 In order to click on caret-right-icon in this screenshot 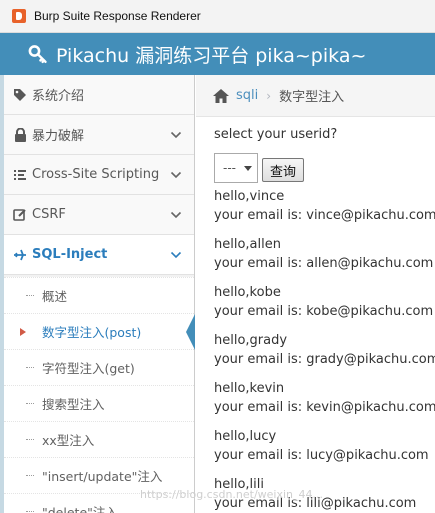, I will do `click(23, 332)`.